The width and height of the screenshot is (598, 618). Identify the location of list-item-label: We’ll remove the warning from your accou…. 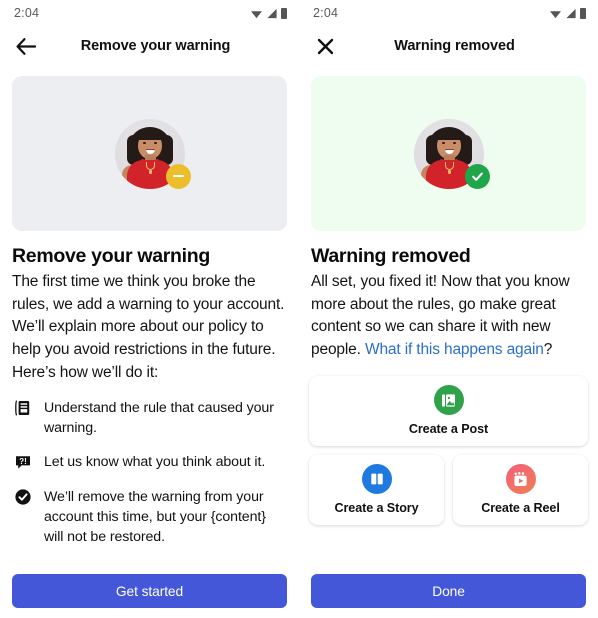
(155, 516).